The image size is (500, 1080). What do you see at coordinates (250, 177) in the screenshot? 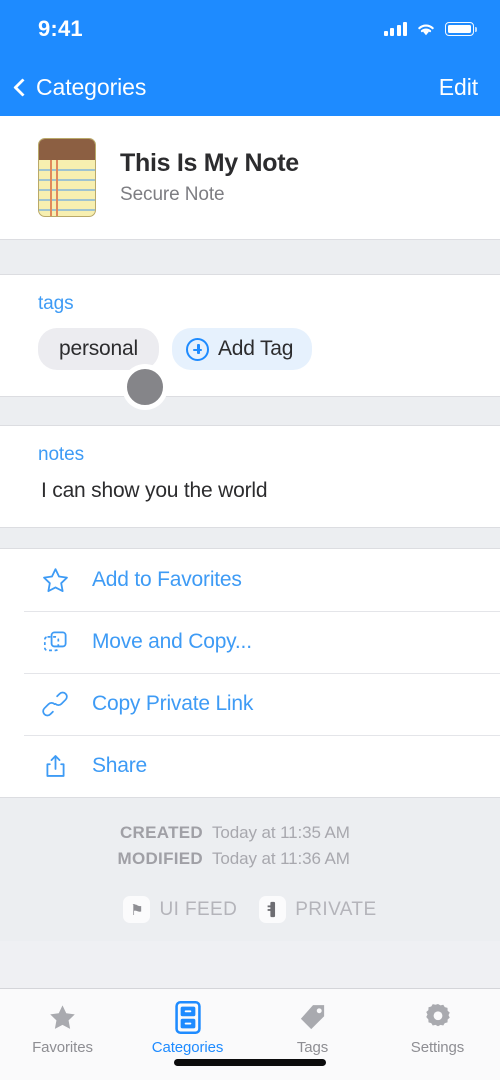
I see `note-header: This Is My Note Secure Note` at bounding box center [250, 177].